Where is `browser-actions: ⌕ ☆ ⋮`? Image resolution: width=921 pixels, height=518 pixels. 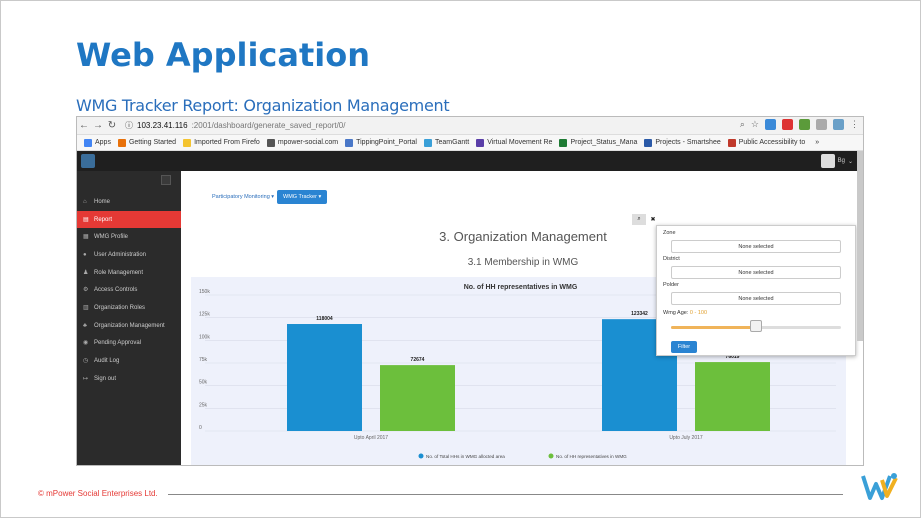
browser-actions: ⌕ ☆ ⋮ is located at coordinates (799, 124).